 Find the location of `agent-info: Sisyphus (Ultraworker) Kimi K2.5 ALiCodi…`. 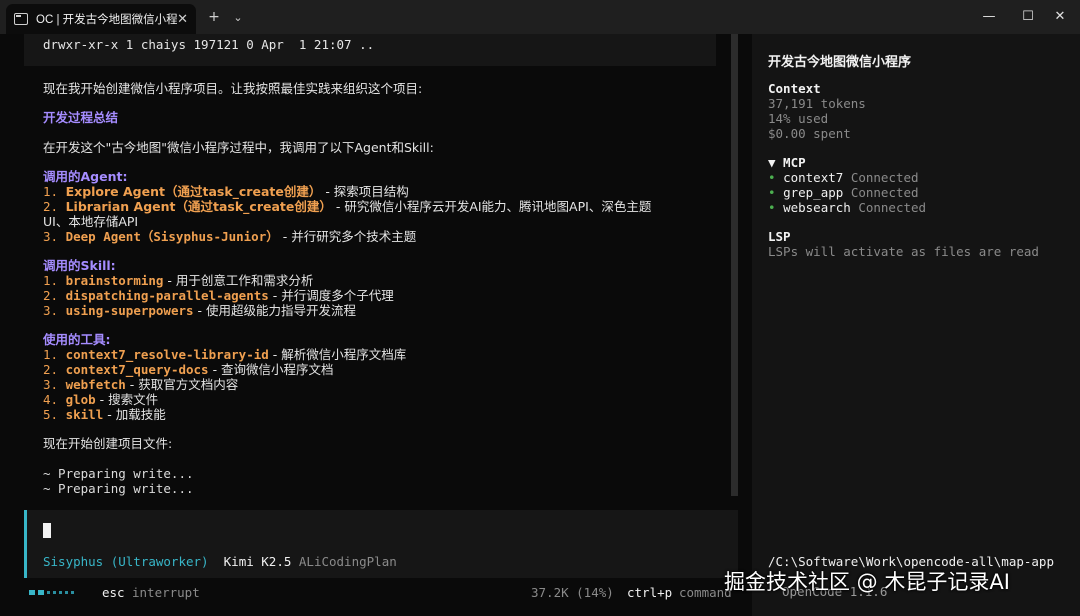

agent-info: Sisyphus (Ultraworker) Kimi K2.5 ALiCodi… is located at coordinates (220, 561).